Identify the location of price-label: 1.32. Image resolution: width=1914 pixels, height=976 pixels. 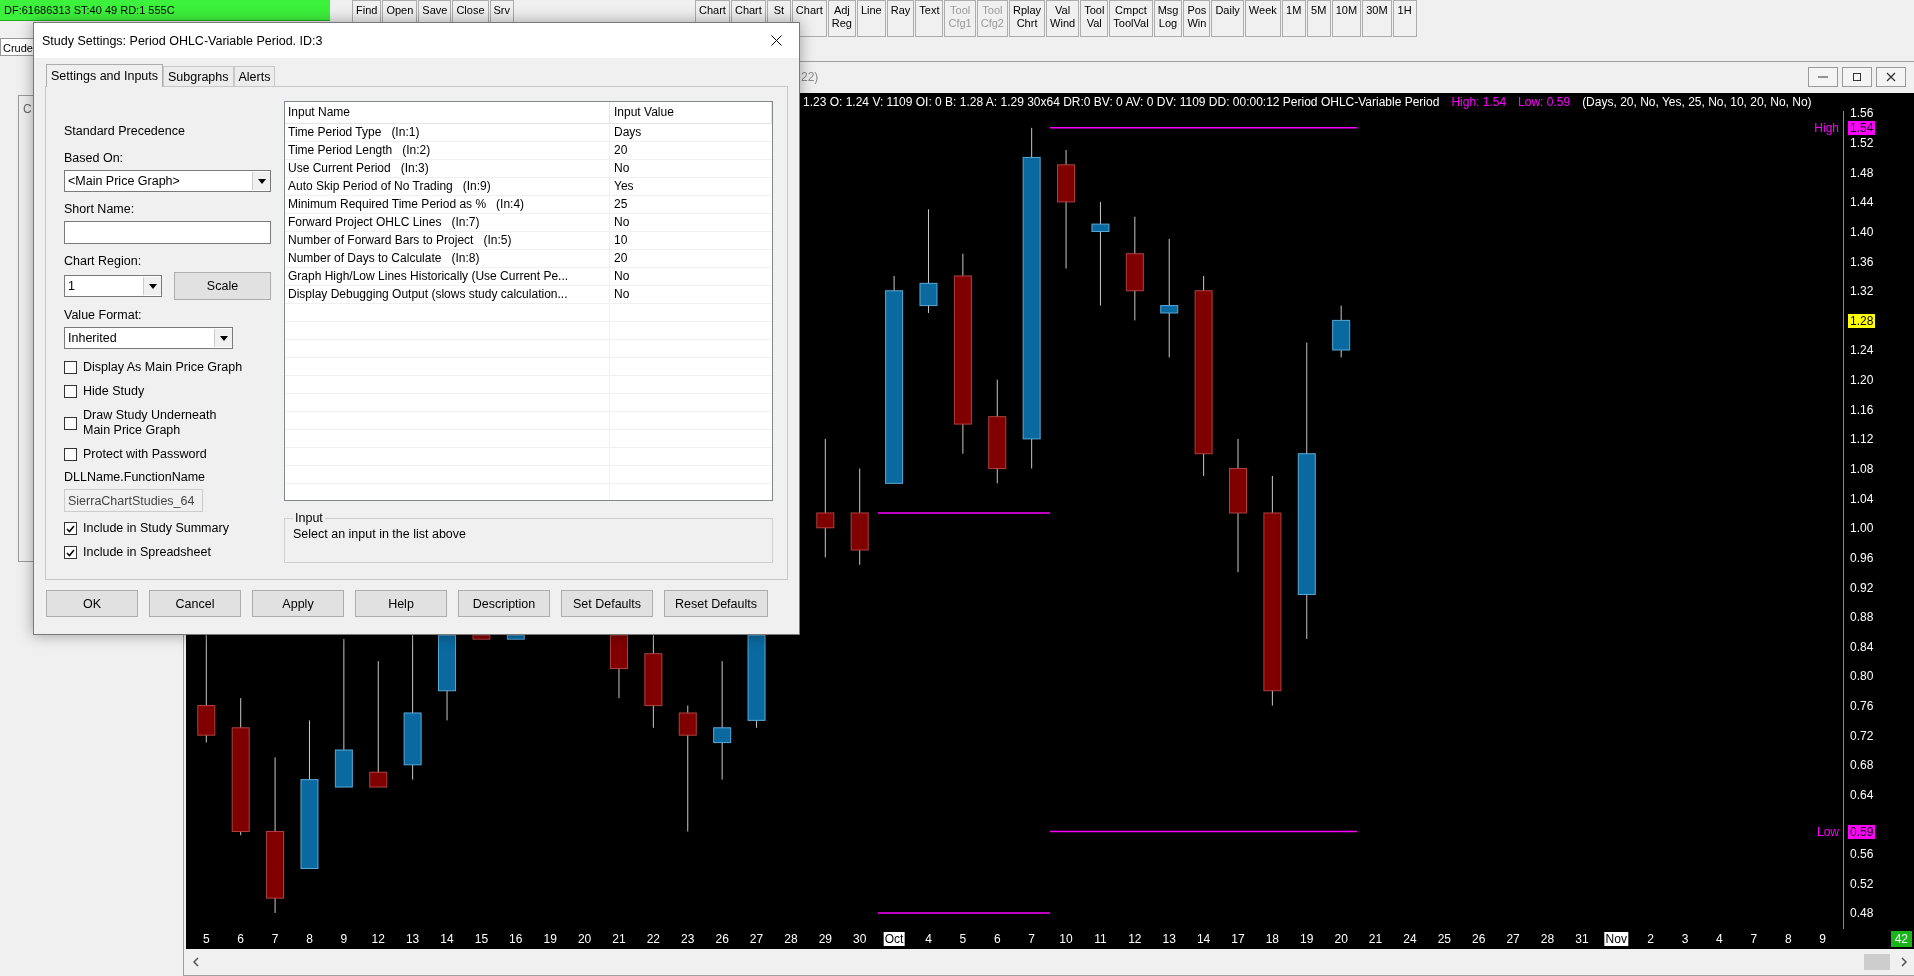
(1862, 291).